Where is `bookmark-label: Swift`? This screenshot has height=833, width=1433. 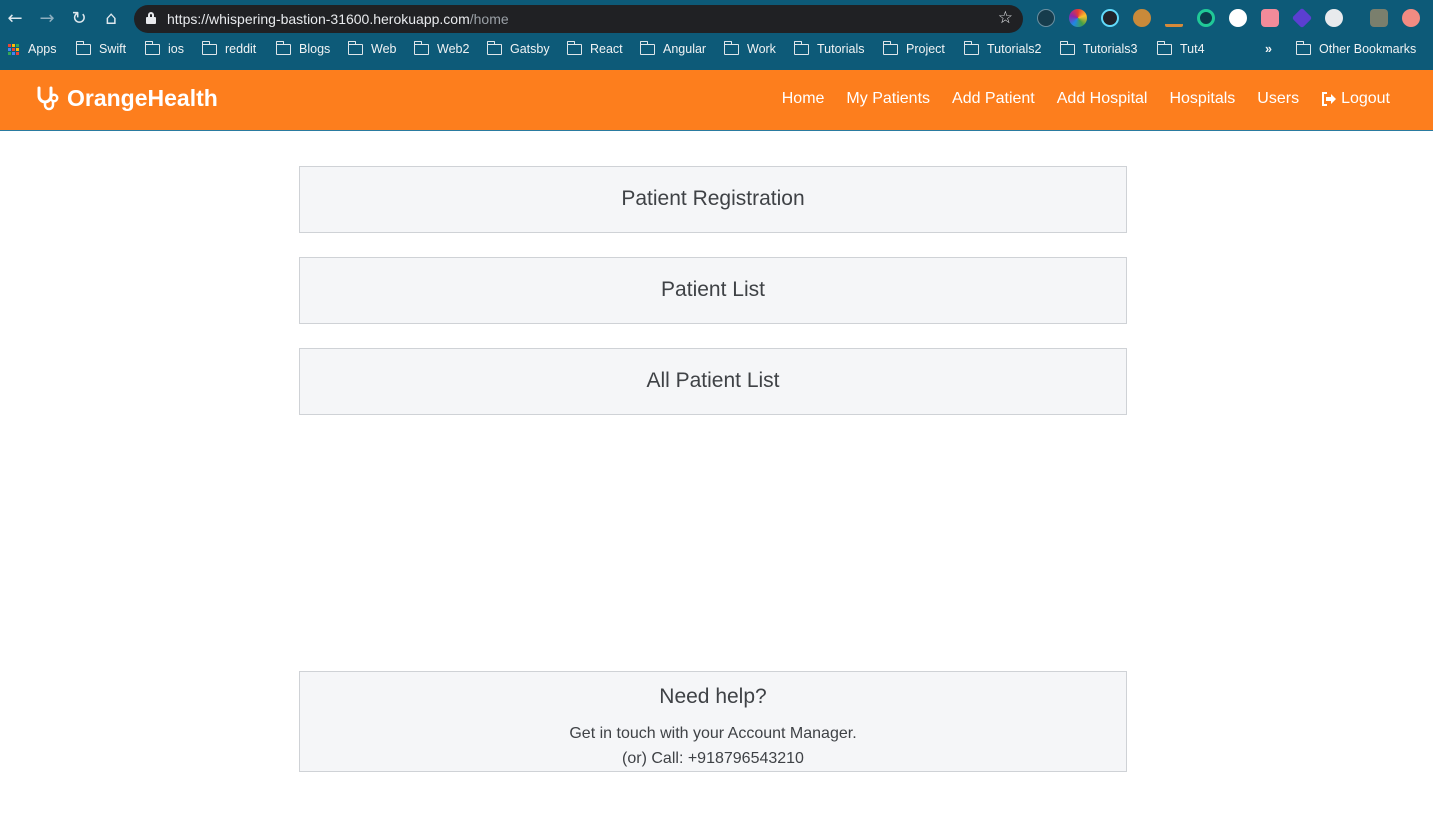 bookmark-label: Swift is located at coordinates (113, 49).